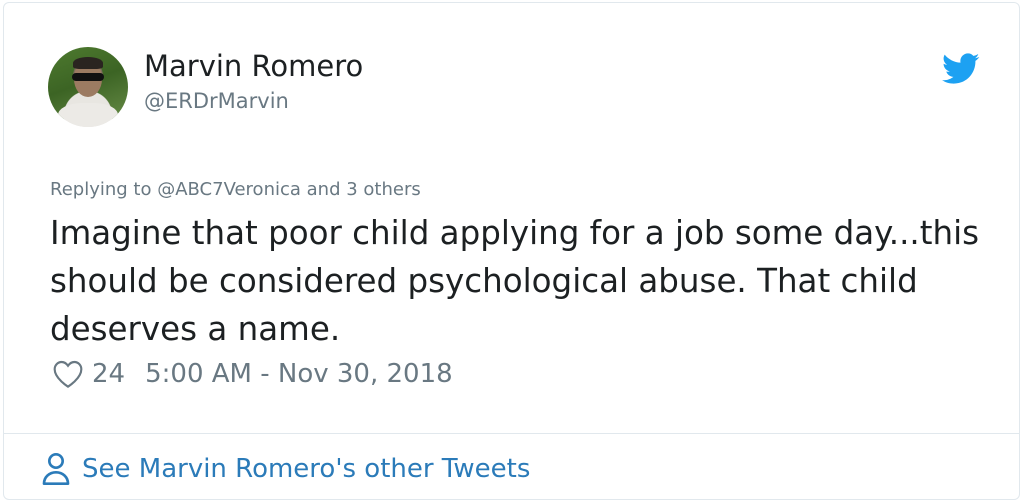  I want to click on avatar-shirt, so click(88, 115).